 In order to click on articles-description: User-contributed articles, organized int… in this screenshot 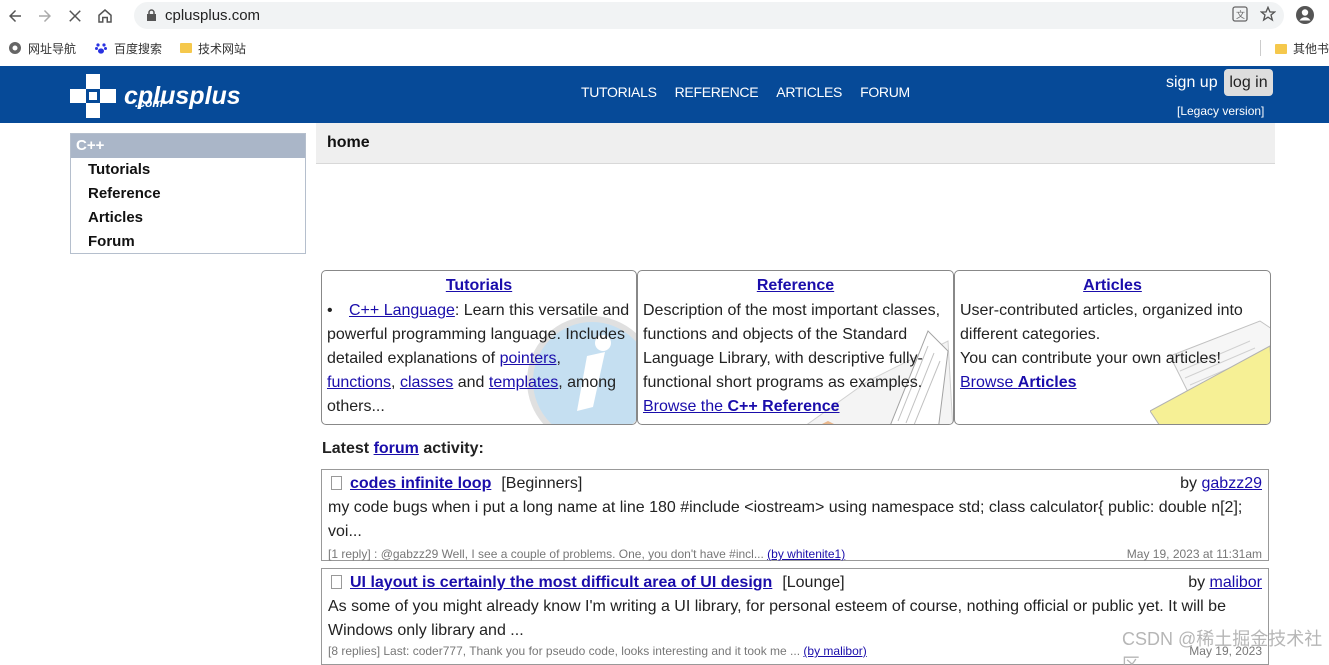, I will do `click(1101, 322)`.